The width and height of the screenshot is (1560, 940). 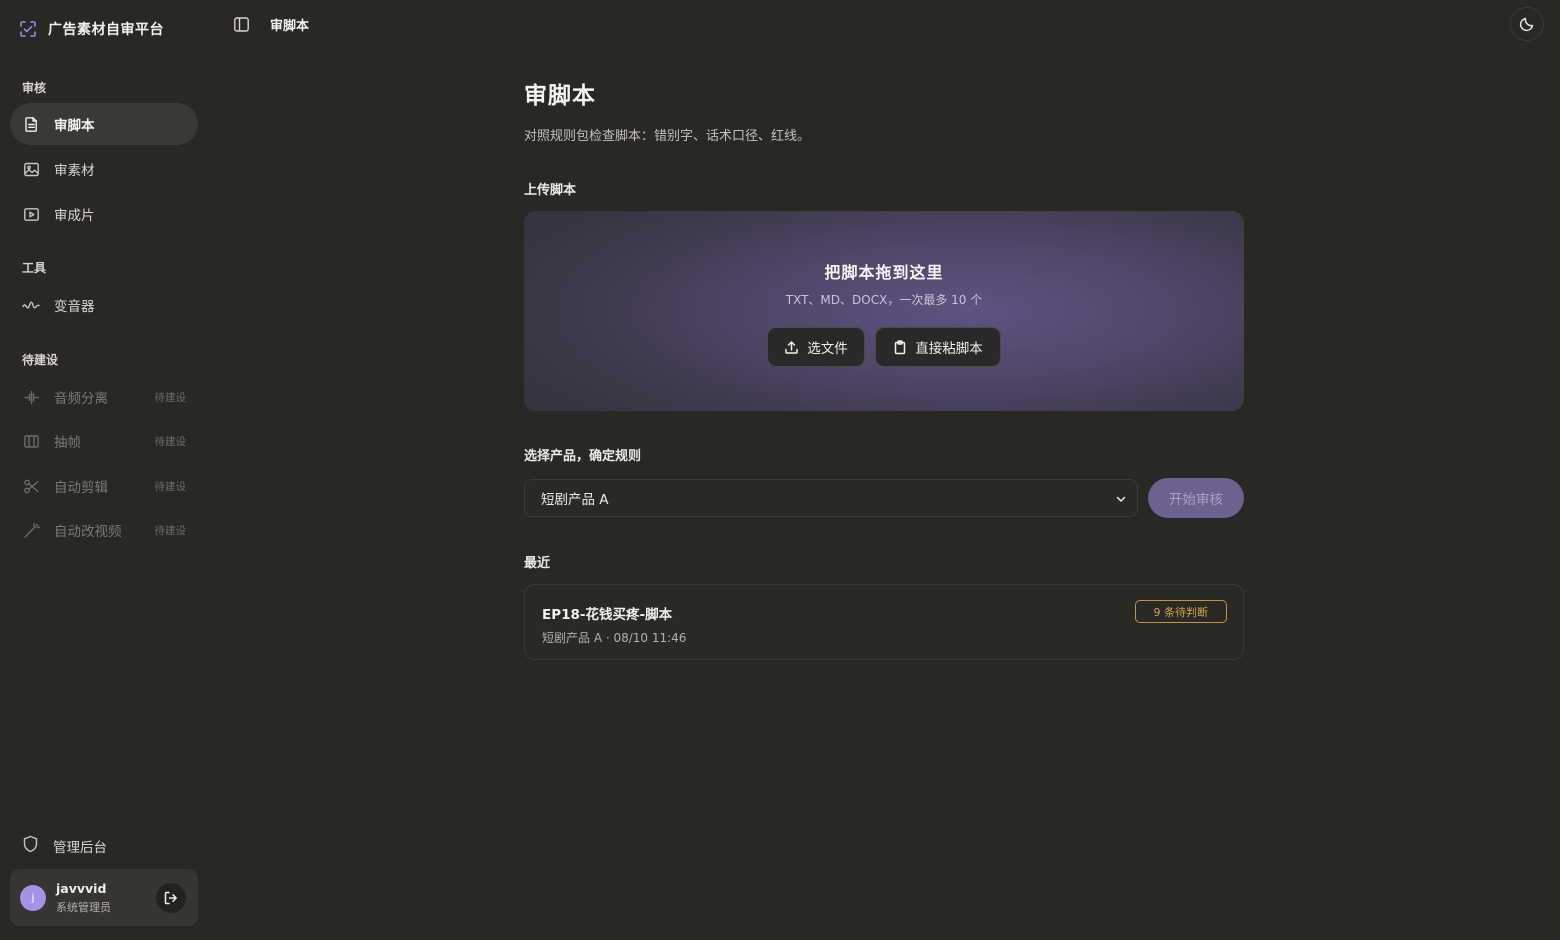 I want to click on status-badge: 9 条待判断, so click(x=1180, y=611).